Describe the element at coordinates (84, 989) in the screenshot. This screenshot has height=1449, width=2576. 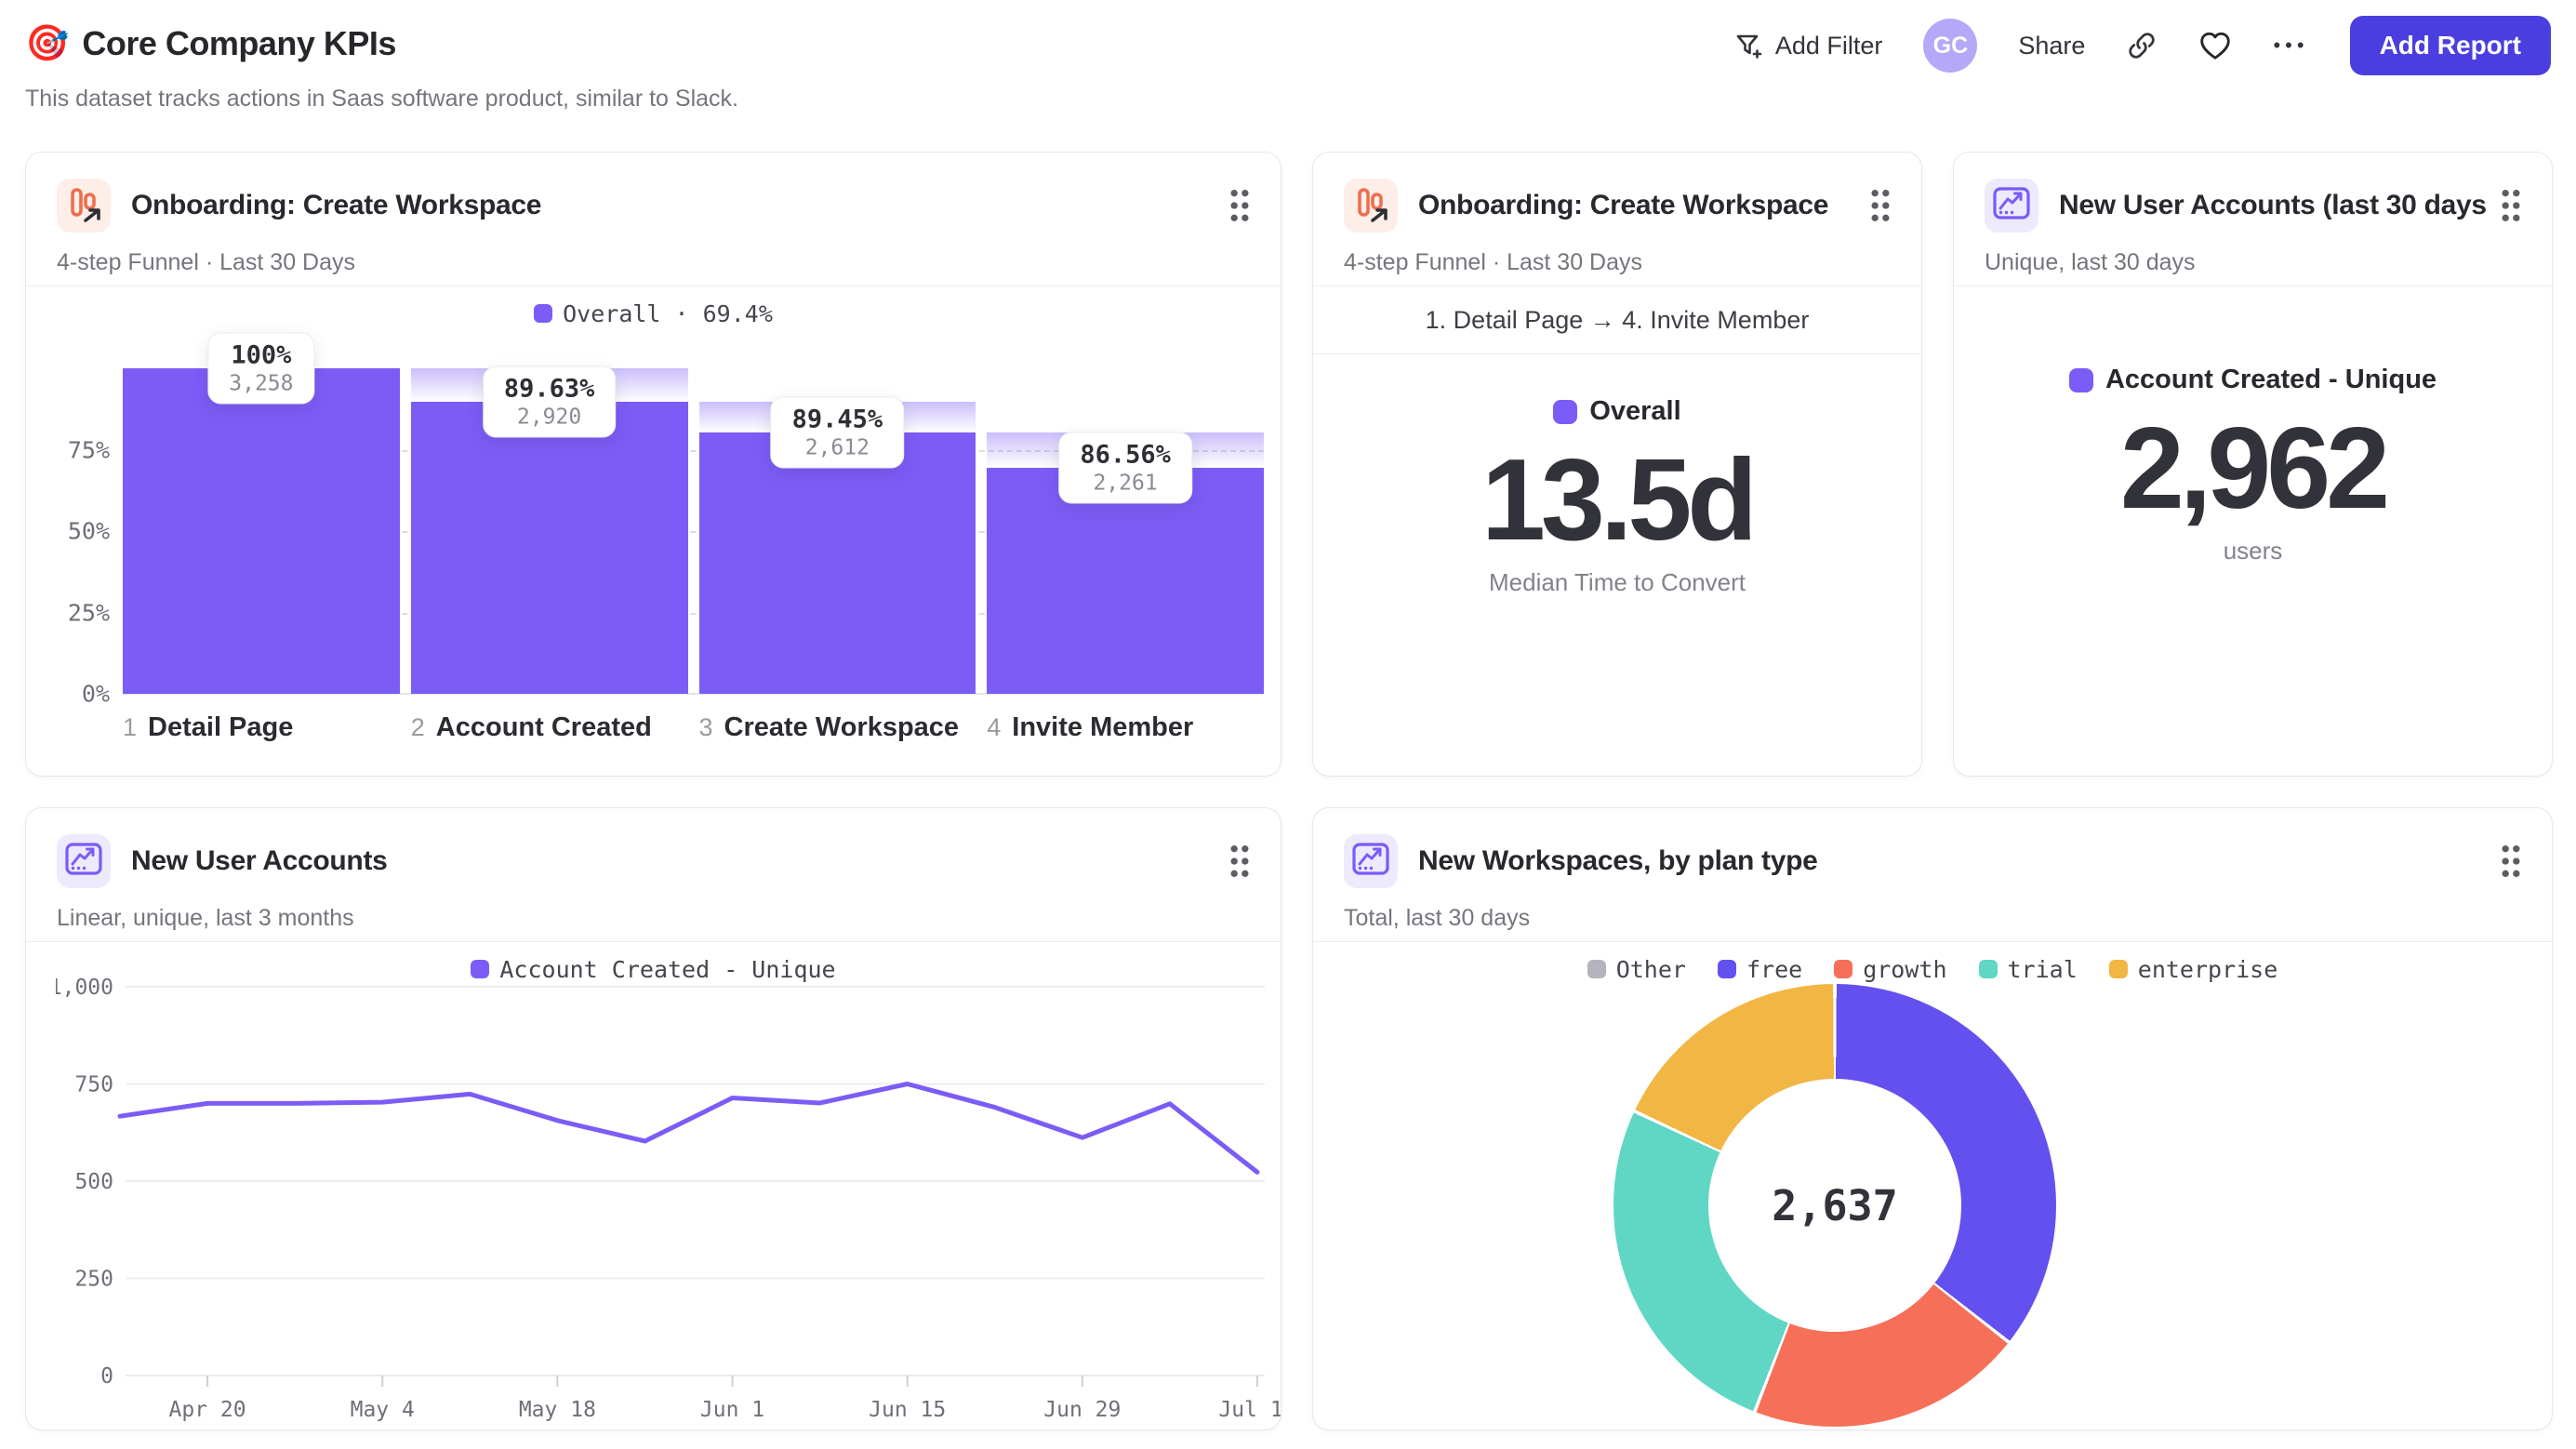
I see `svg-text: 1,000` at that location.